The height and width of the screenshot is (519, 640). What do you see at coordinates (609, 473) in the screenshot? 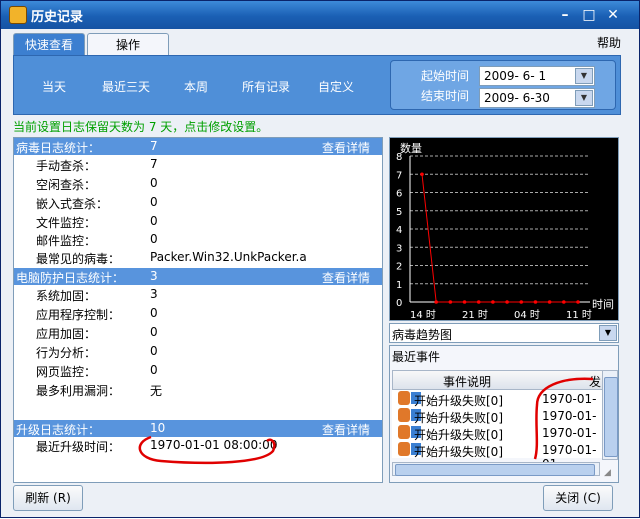
I see `resize-grip-icon: ◢` at bounding box center [609, 473].